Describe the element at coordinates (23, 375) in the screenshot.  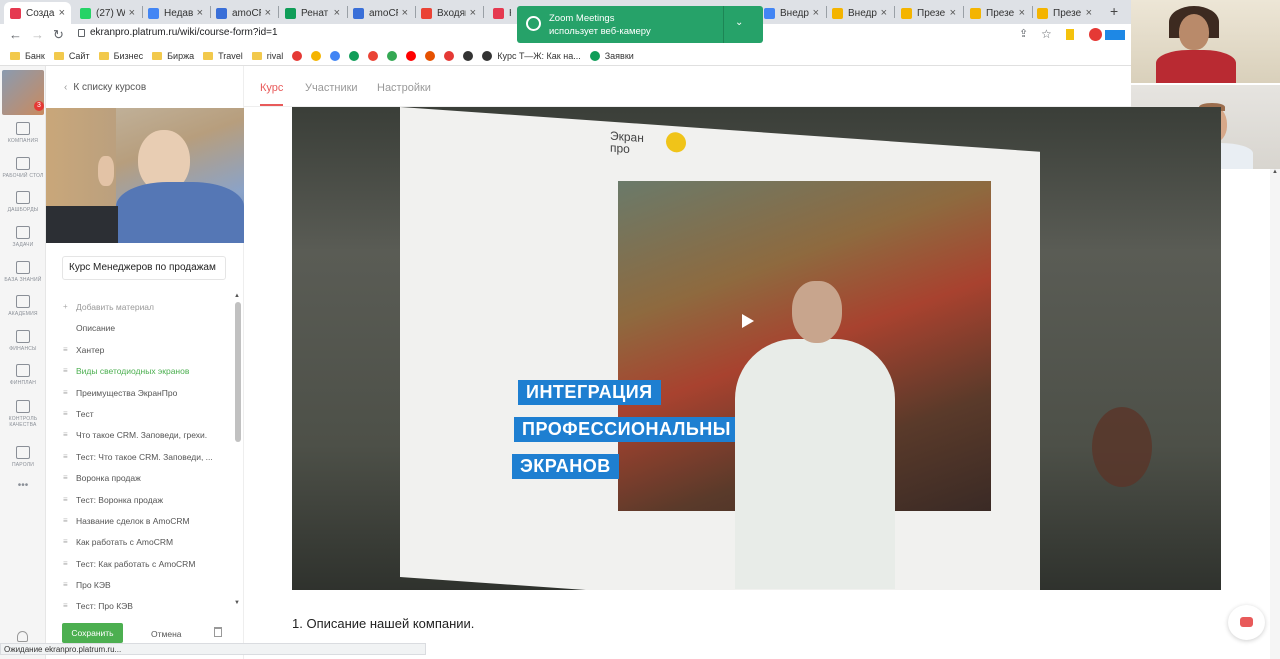
I see `rail-item: ФИНПЛАН` at that location.